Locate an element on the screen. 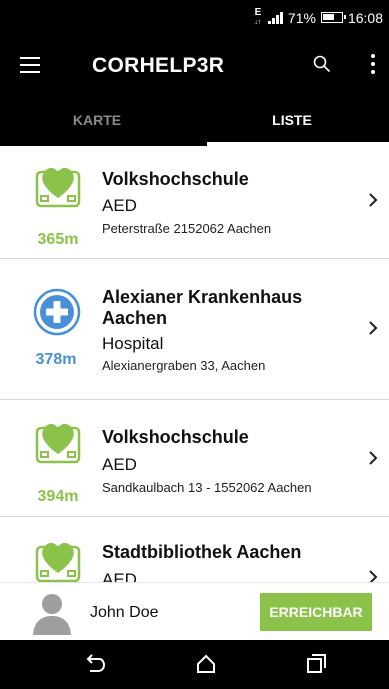  tab-liste: LISTE is located at coordinates (292, 123).